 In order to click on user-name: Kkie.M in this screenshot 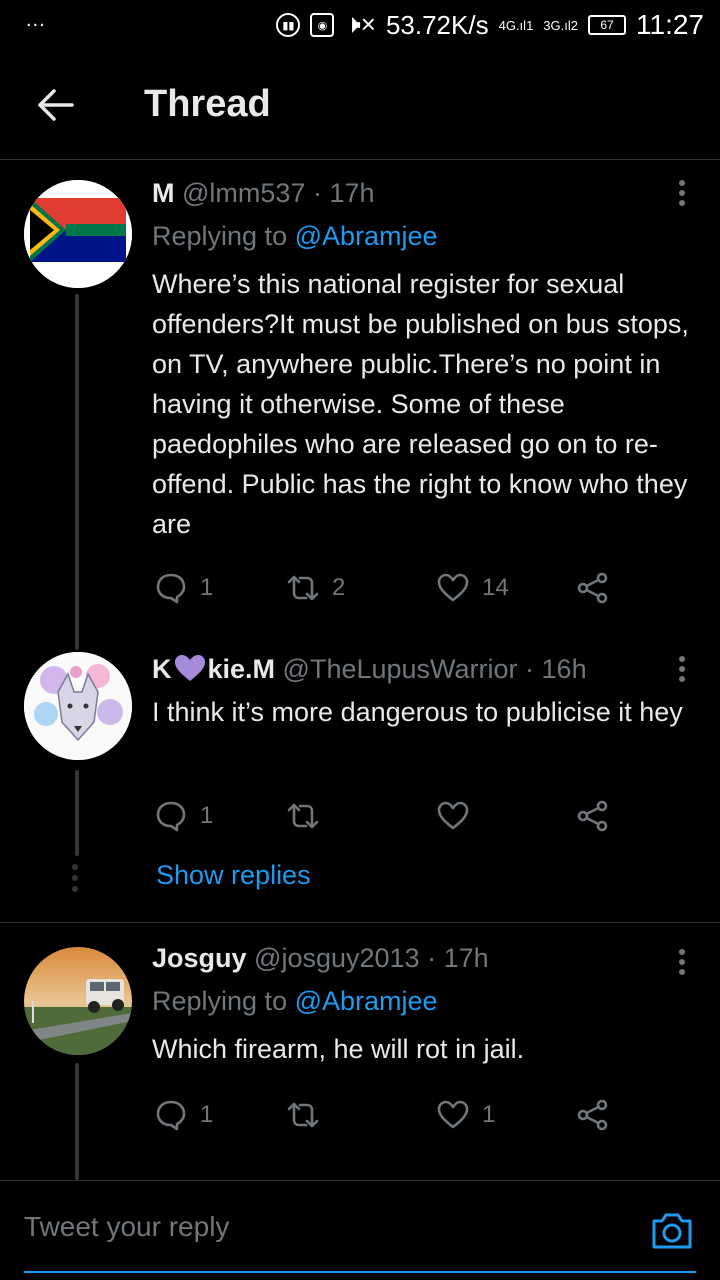, I will do `click(213, 669)`.